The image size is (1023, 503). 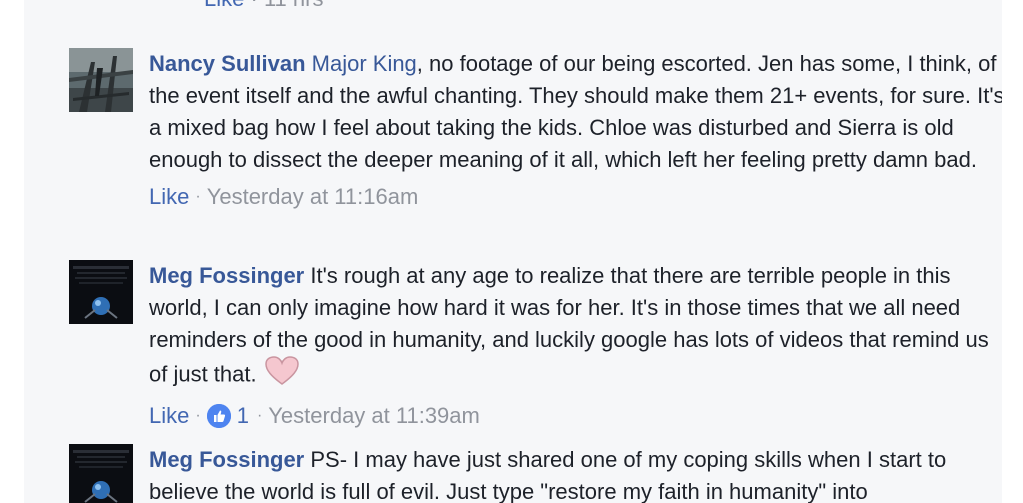 I want to click on comment-actions: Like · 1 · Yesterday at 11:39am, so click(x=575, y=416).